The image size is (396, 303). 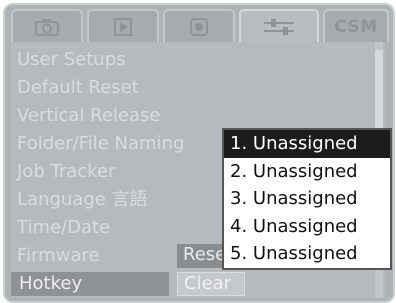 I want to click on clear-button: Clear, so click(x=211, y=284).